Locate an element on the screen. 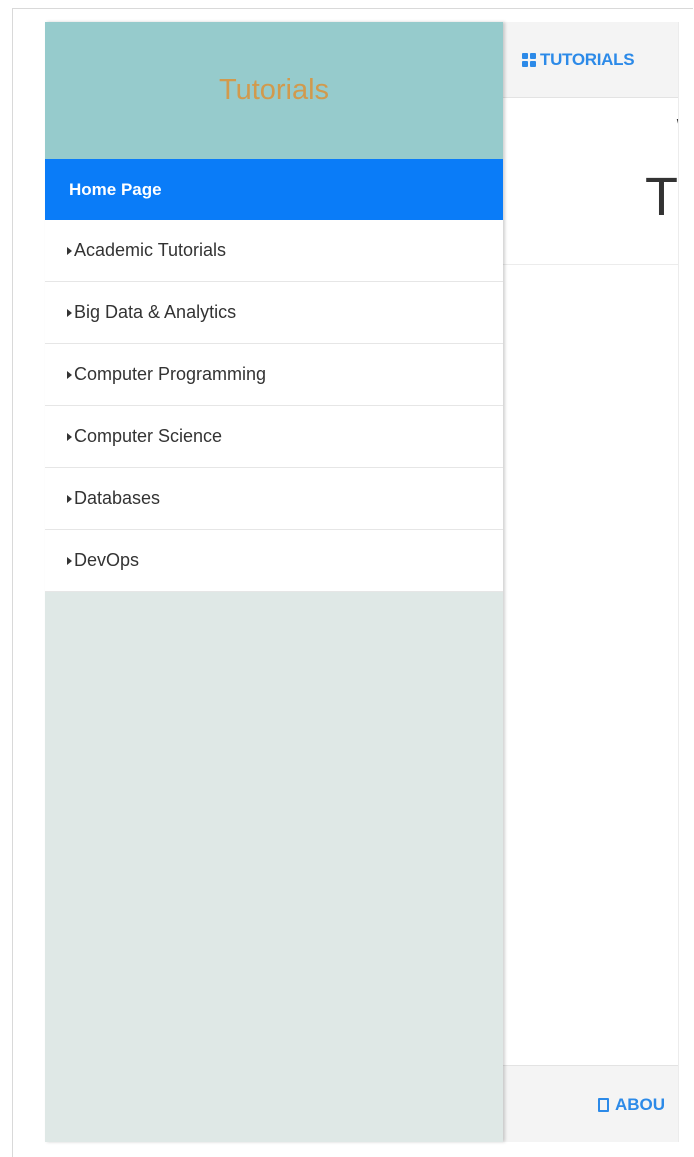 The height and width of the screenshot is (1157, 694). sidebar-item-academic-tutorials: Academic Tutorials is located at coordinates (274, 251).